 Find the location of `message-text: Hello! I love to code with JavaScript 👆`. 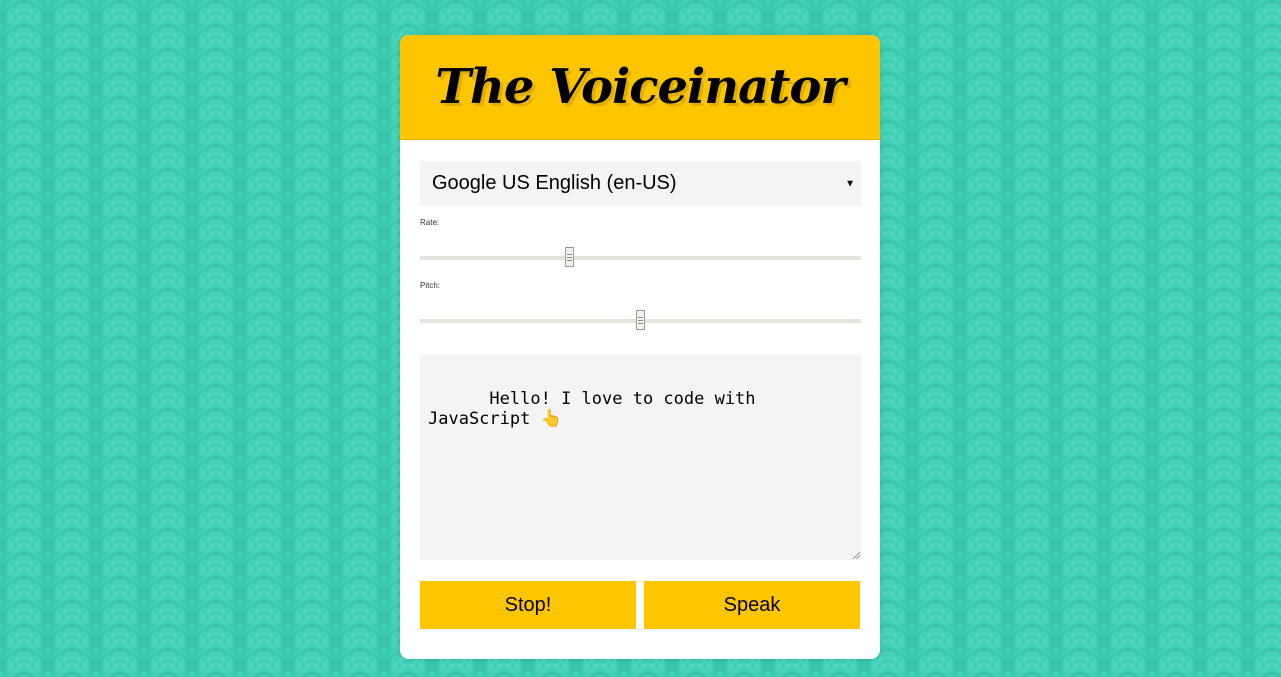

message-text: Hello! I love to code with JavaScript 👆 is located at coordinates (597, 409).